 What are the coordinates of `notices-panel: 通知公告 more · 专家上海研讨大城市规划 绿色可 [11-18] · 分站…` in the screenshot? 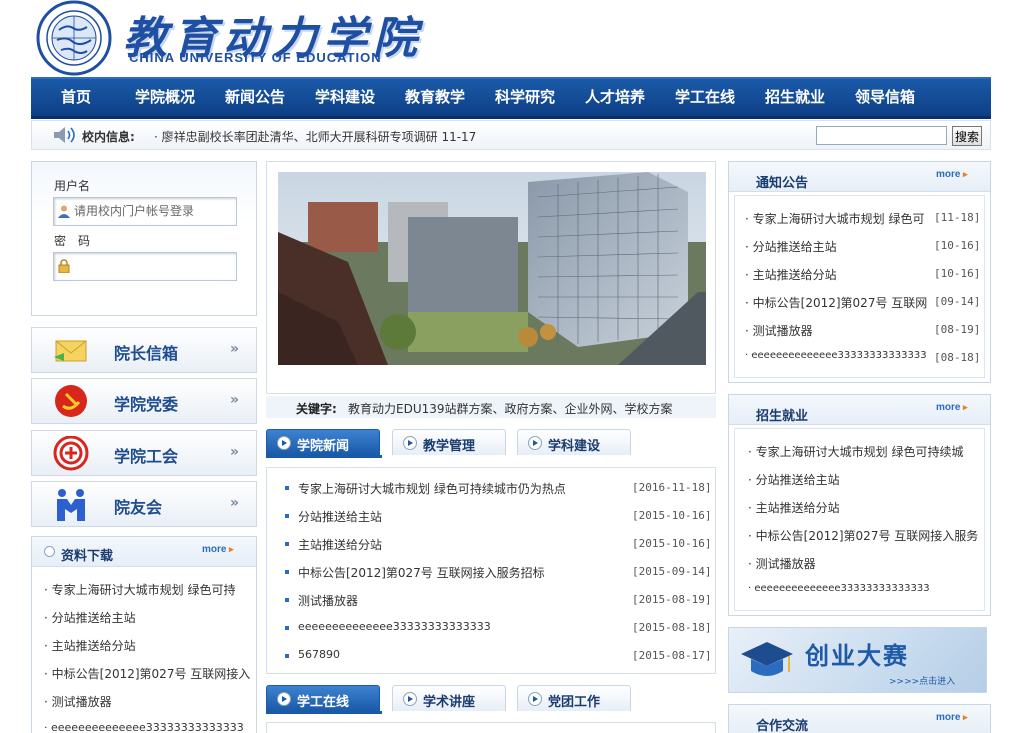 It's located at (859, 272).